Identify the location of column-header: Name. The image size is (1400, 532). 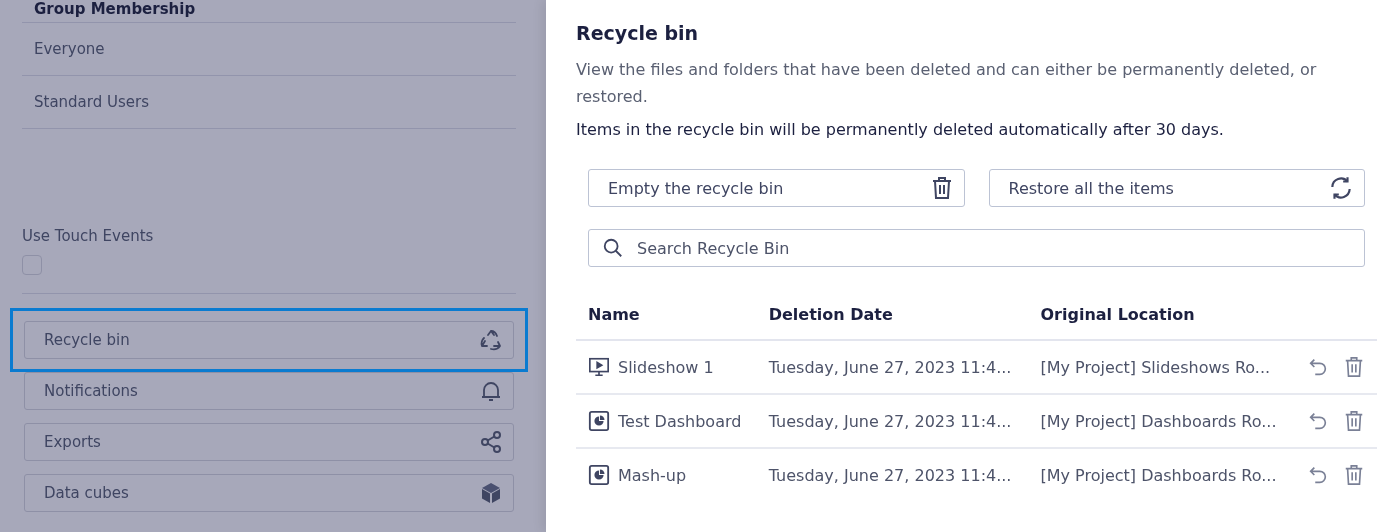
(666, 318).